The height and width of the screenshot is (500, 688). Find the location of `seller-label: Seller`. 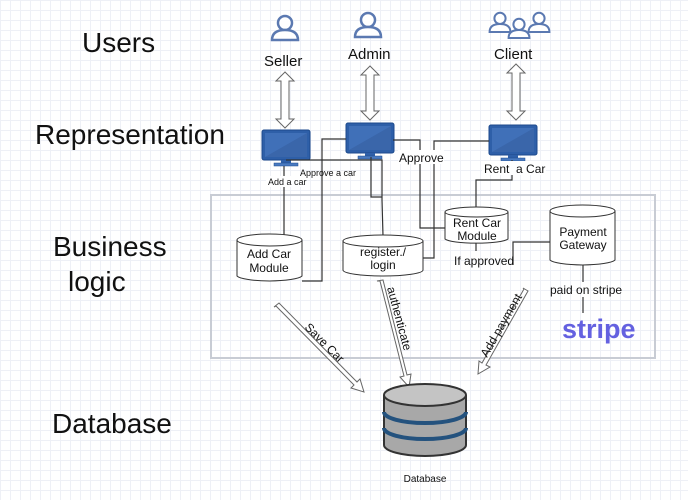

seller-label: Seller is located at coordinates (283, 61).